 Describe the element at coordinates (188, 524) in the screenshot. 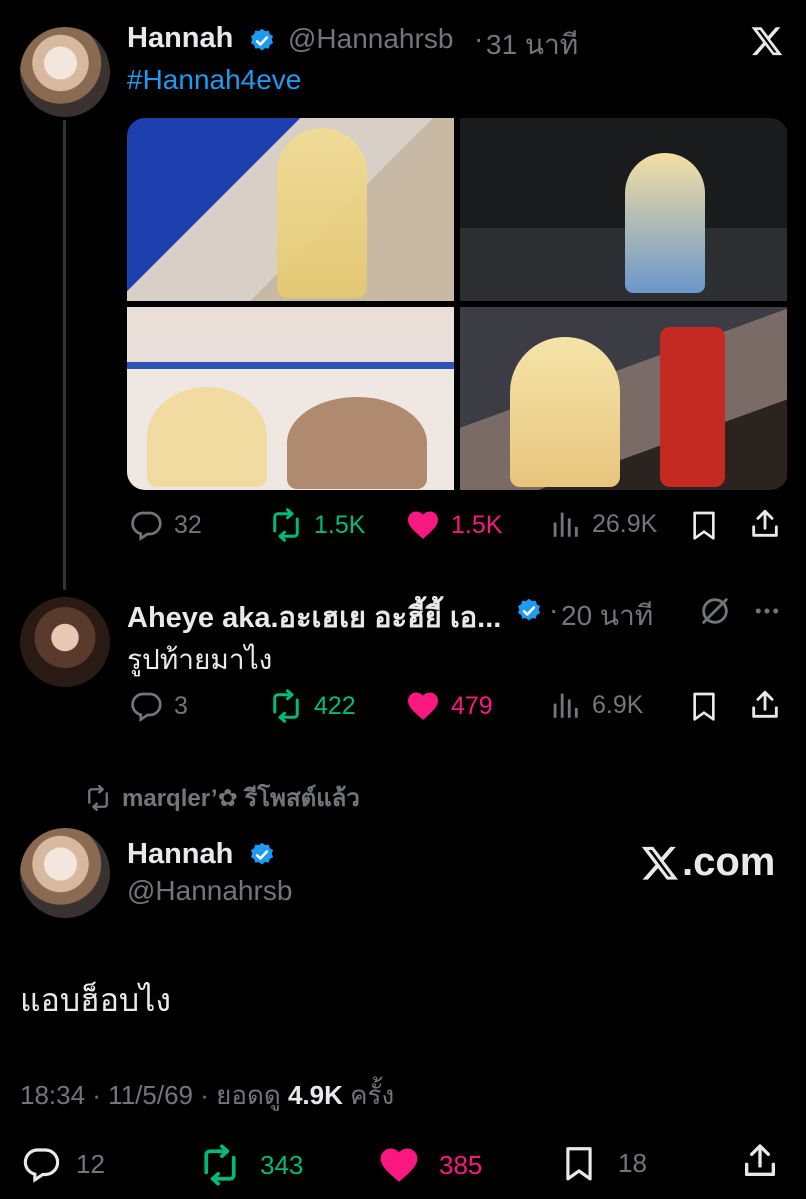

I see `reply-count: 32` at that location.